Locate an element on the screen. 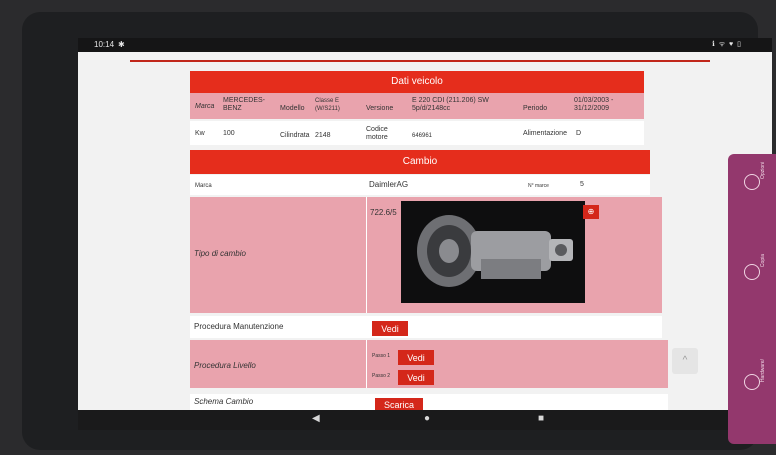 The height and width of the screenshot is (455, 776). transmission-illustration is located at coordinates (495, 251).